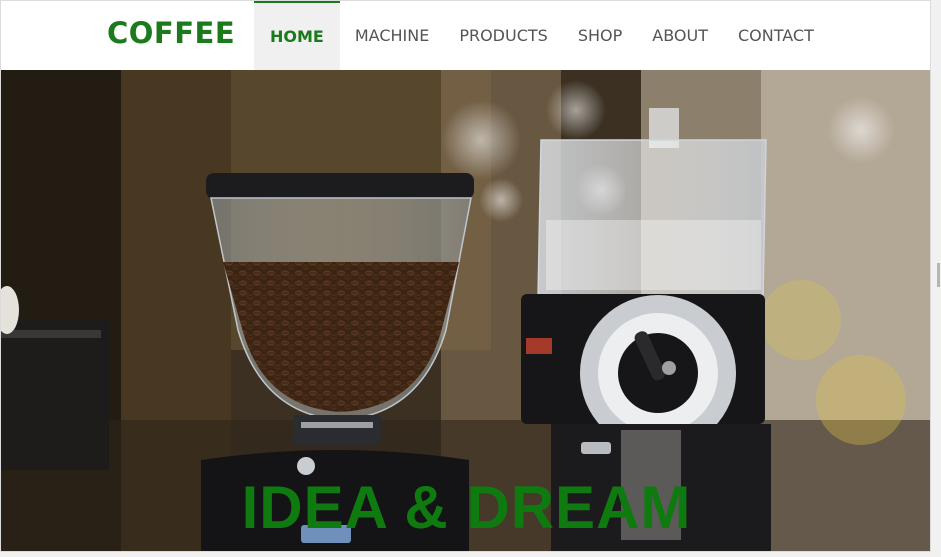 This screenshot has width=941, height=557. I want to click on brand-logo: COFFEE, so click(171, 33).